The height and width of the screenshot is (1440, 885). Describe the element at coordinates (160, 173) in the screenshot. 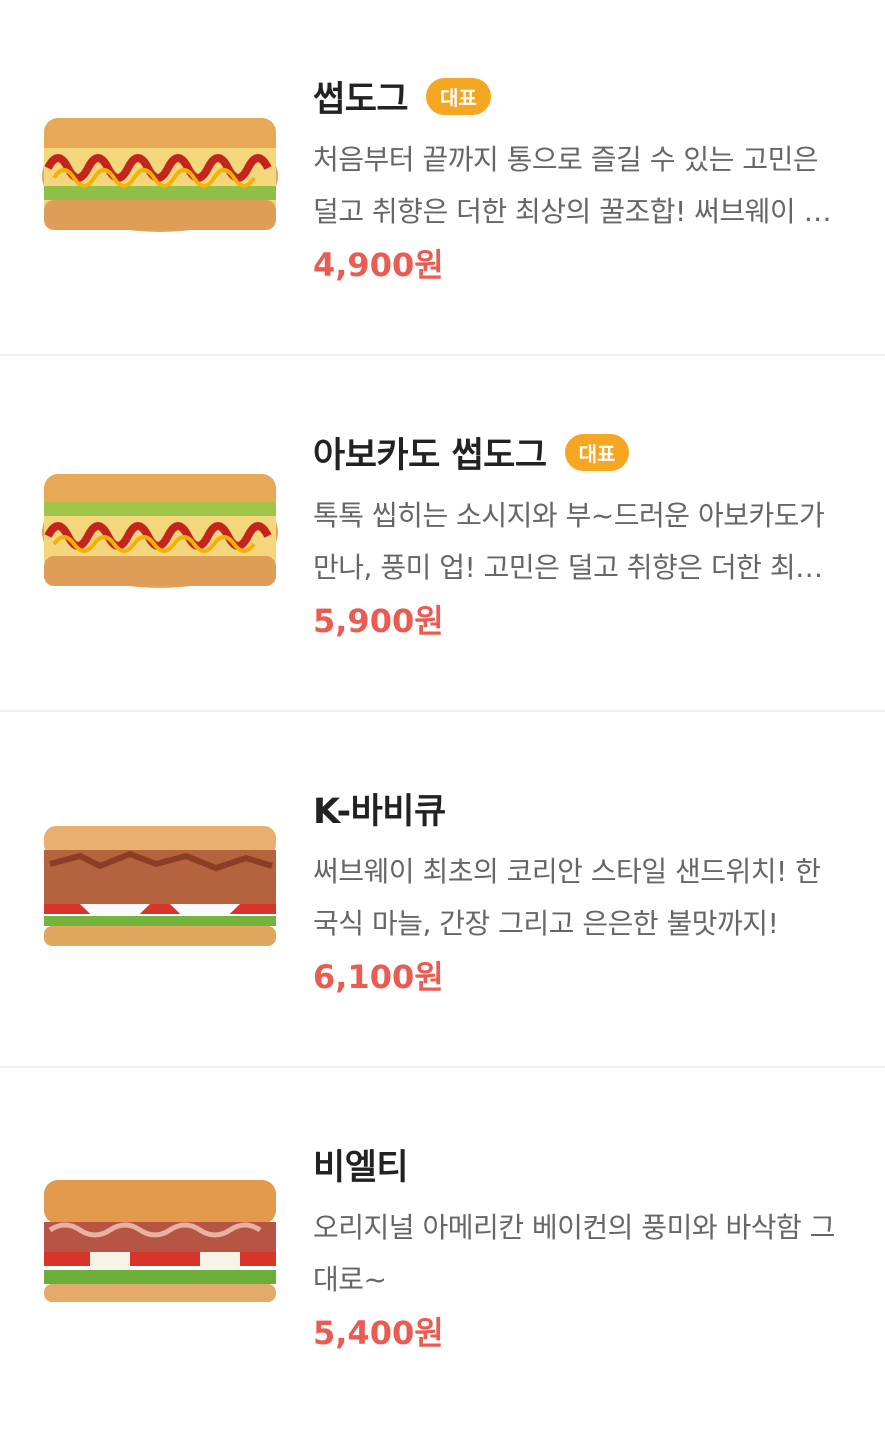

I see `hotdog-sandwich-image` at that location.